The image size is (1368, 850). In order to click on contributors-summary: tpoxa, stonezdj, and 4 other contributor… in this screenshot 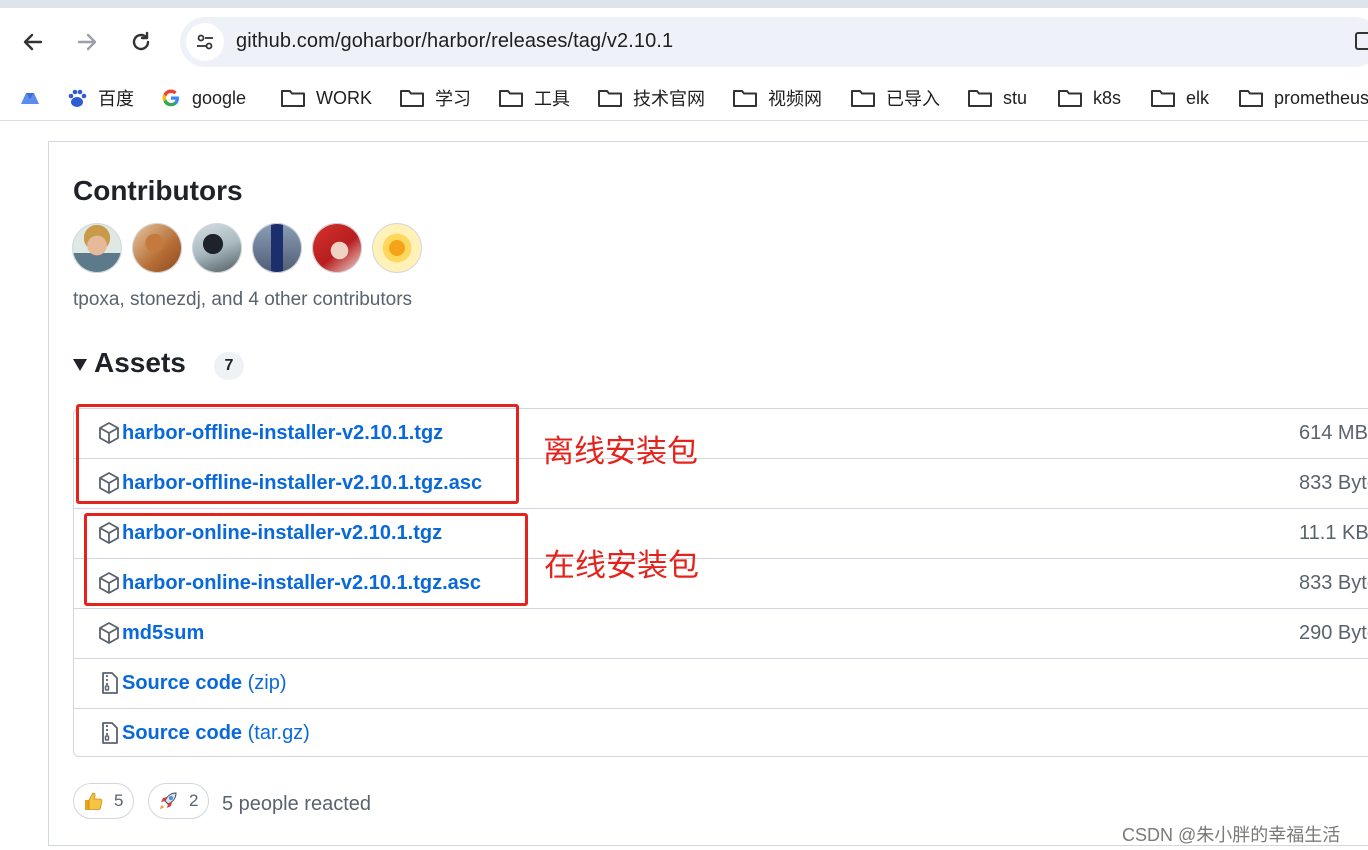, I will do `click(243, 299)`.